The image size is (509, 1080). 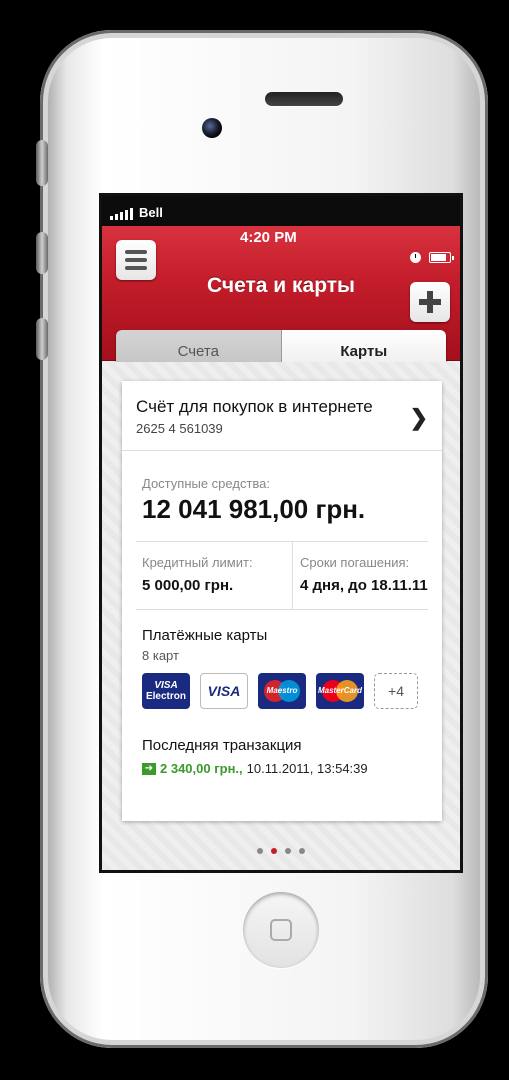 I want to click on last-transaction-row: ➔ 2 340,00 грн., 10.11.2011, 13:54:39, so click(x=255, y=768).